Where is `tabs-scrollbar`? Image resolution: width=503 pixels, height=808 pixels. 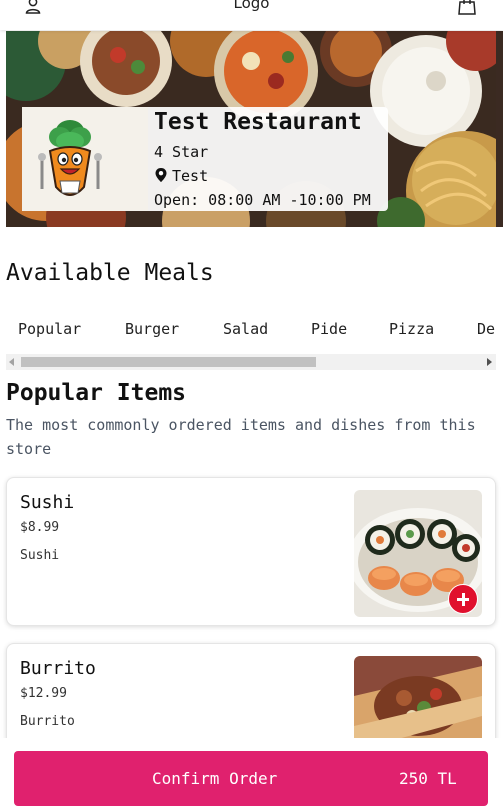 tabs-scrollbar is located at coordinates (251, 362).